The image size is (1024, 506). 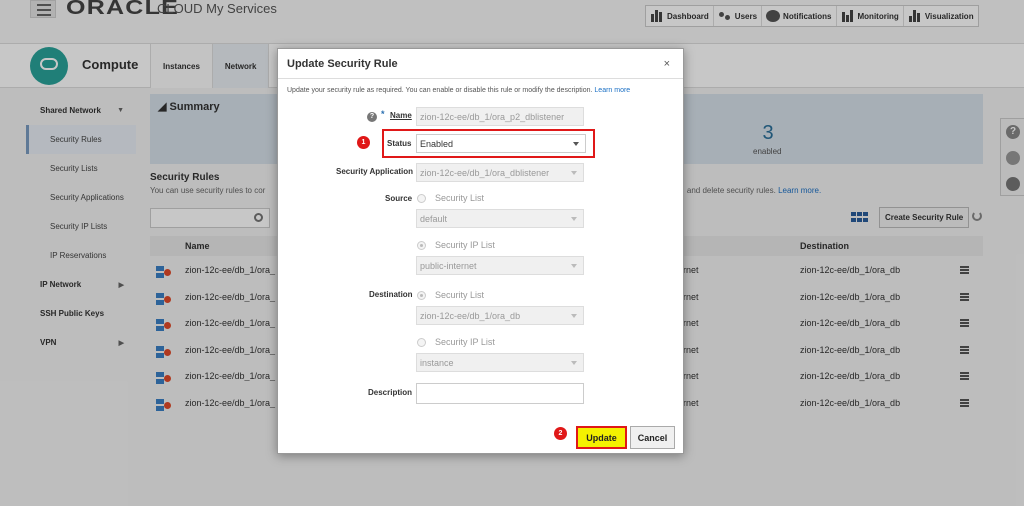 I want to click on destination-security-ip-list-label: Security IP List, so click(x=465, y=342).